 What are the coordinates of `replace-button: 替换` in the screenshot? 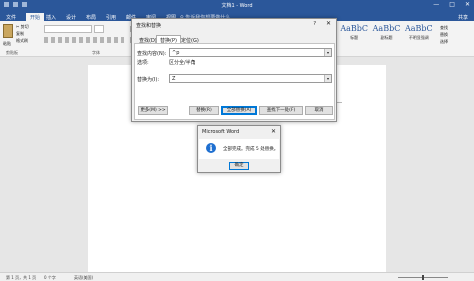 It's located at (444, 34).